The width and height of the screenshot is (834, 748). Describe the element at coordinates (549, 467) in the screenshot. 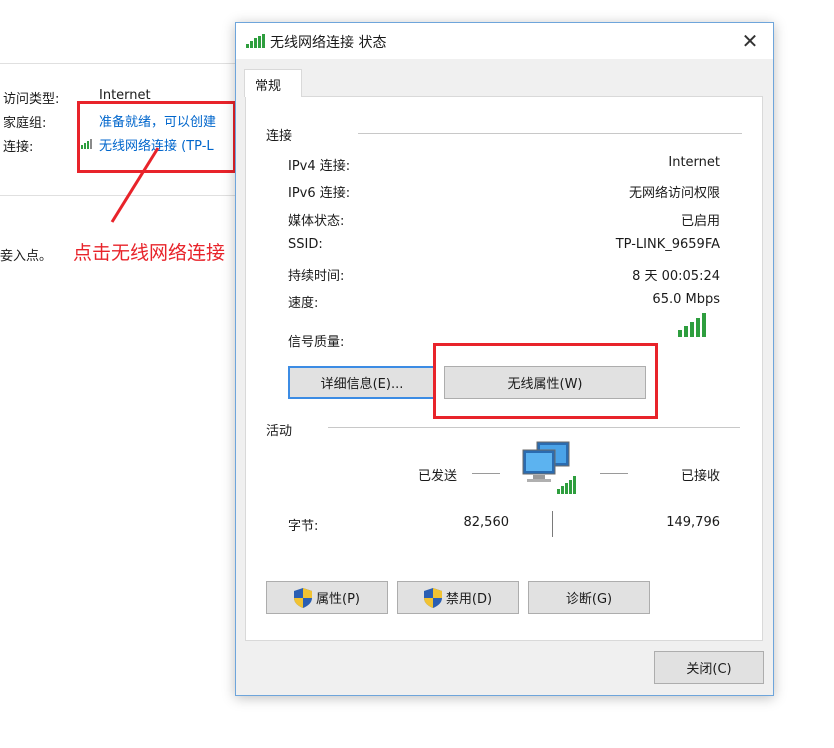

I see `network-computers-icon` at that location.